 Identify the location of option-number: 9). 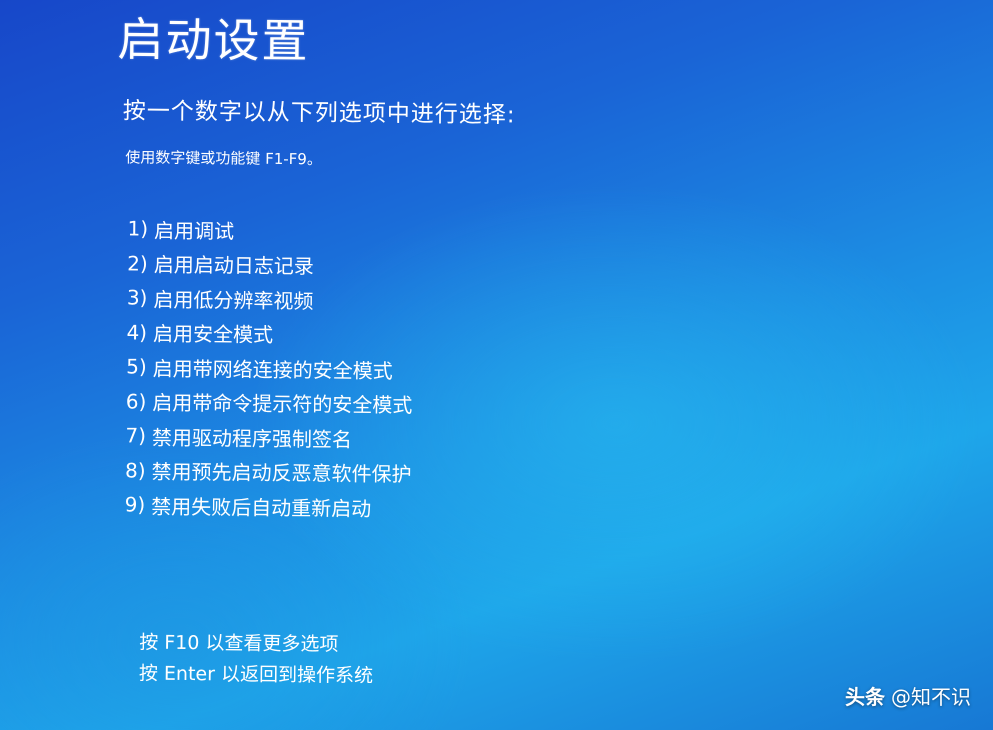
(135, 504).